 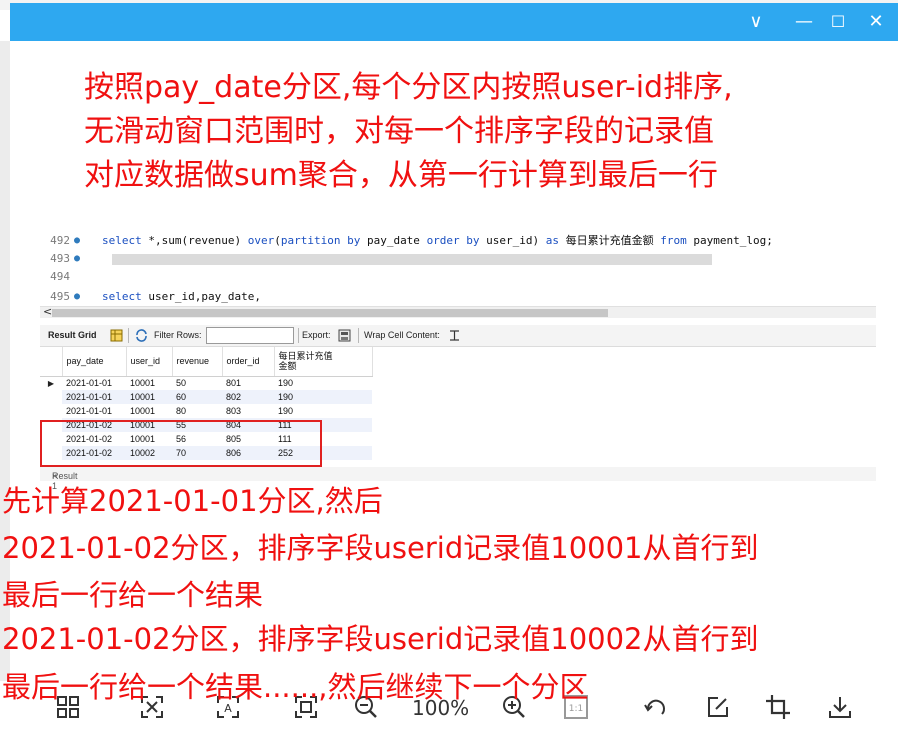 What do you see at coordinates (60, 296) in the screenshot?
I see `line-number: 495` at bounding box center [60, 296].